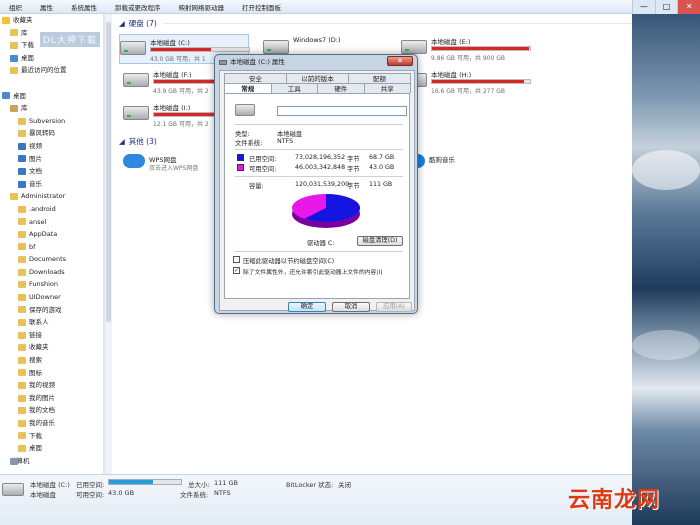 The width and height of the screenshot is (700, 525). What do you see at coordinates (51, 133) in the screenshot?
I see `nav-item: 暴风转码` at bounding box center [51, 133].